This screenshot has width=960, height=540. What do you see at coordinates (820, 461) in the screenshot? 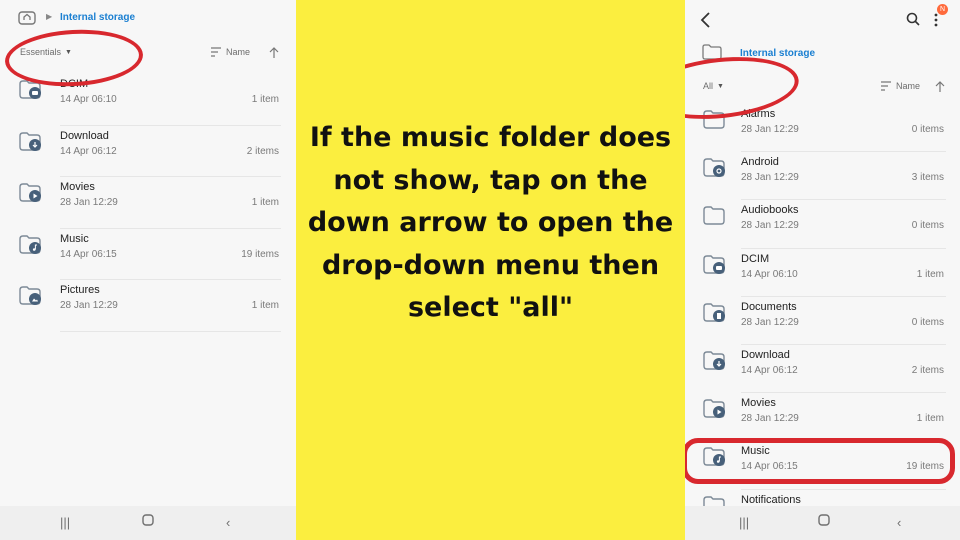
I see `highlight-music-folder` at bounding box center [820, 461].